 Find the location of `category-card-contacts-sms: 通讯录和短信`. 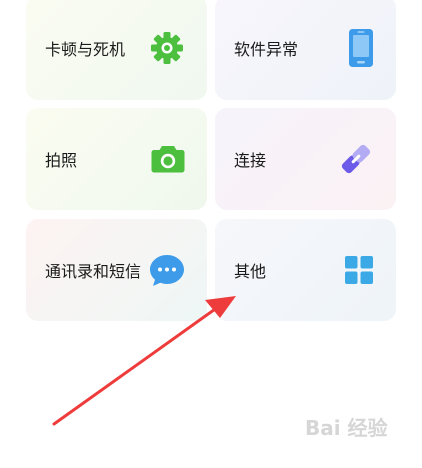

category-card-contacts-sms: 通讯录和短信 is located at coordinates (116, 270).